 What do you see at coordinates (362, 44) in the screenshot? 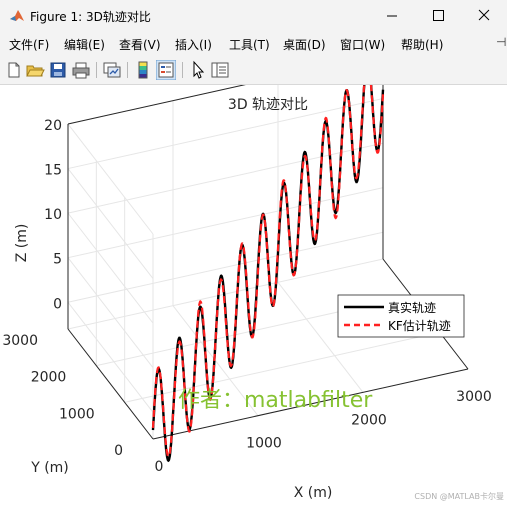
I see `menu-window: 窗口(W)` at bounding box center [362, 44].